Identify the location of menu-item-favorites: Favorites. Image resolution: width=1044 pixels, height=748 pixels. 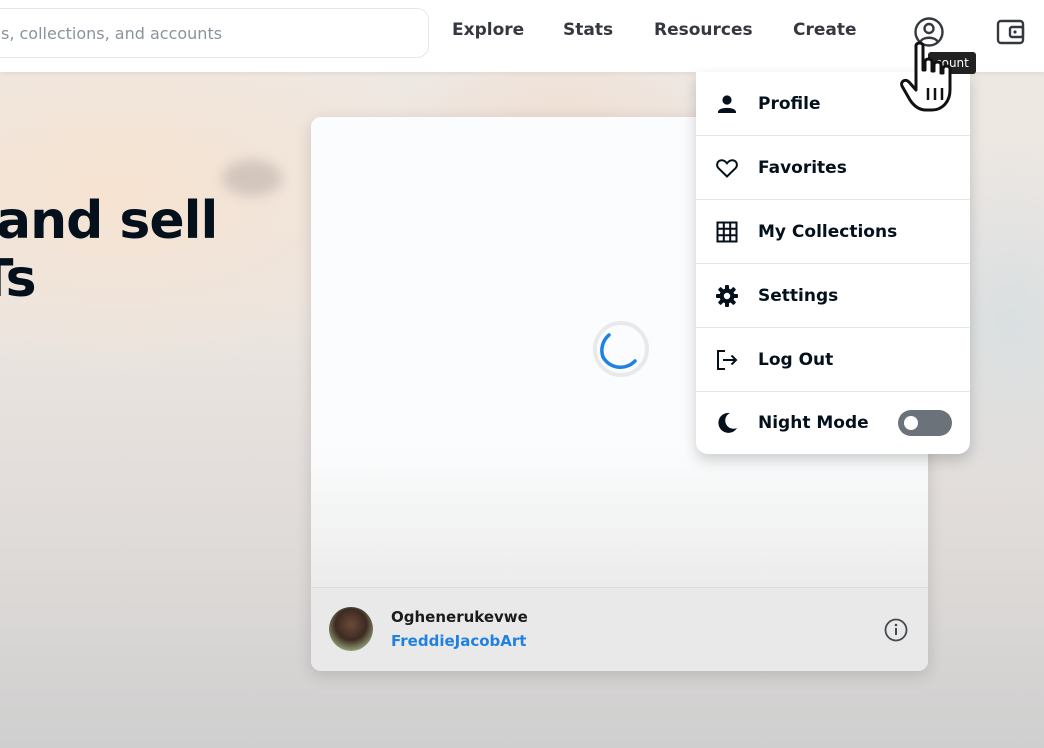
(833, 168).